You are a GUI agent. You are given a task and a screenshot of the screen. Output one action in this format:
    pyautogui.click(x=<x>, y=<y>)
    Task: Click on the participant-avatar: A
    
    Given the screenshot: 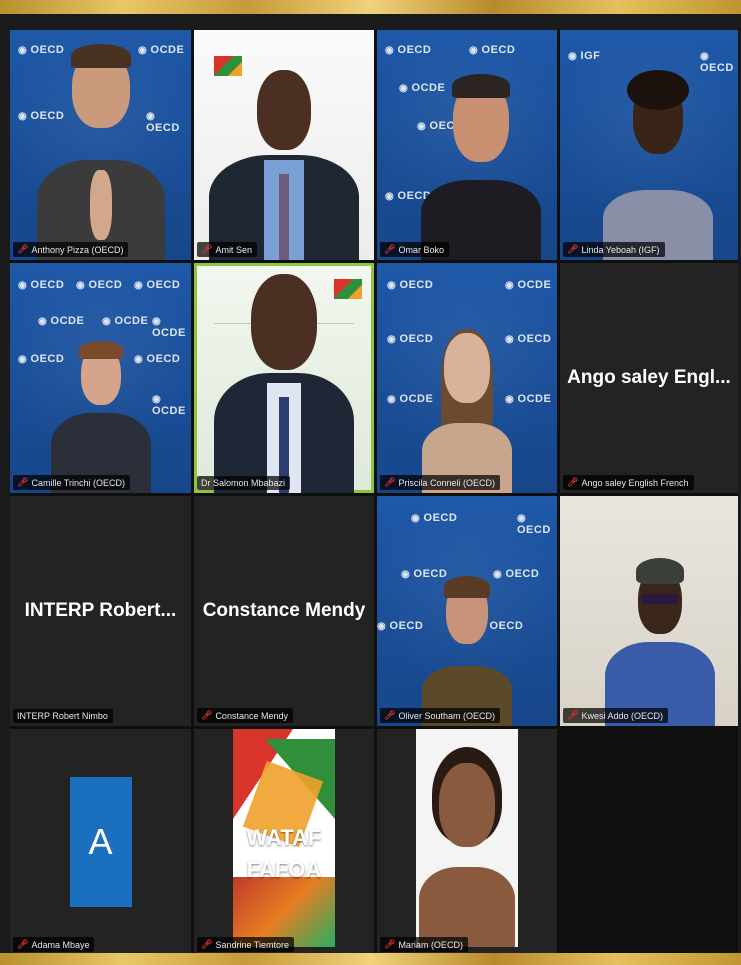 What is the action you would take?
    pyautogui.click(x=100, y=842)
    